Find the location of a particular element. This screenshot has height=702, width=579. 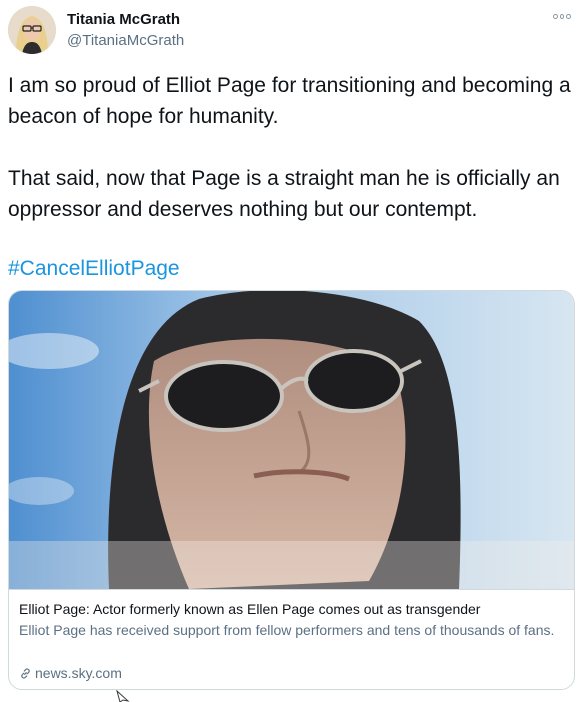

card-domain: news.sky.com is located at coordinates (70, 673).